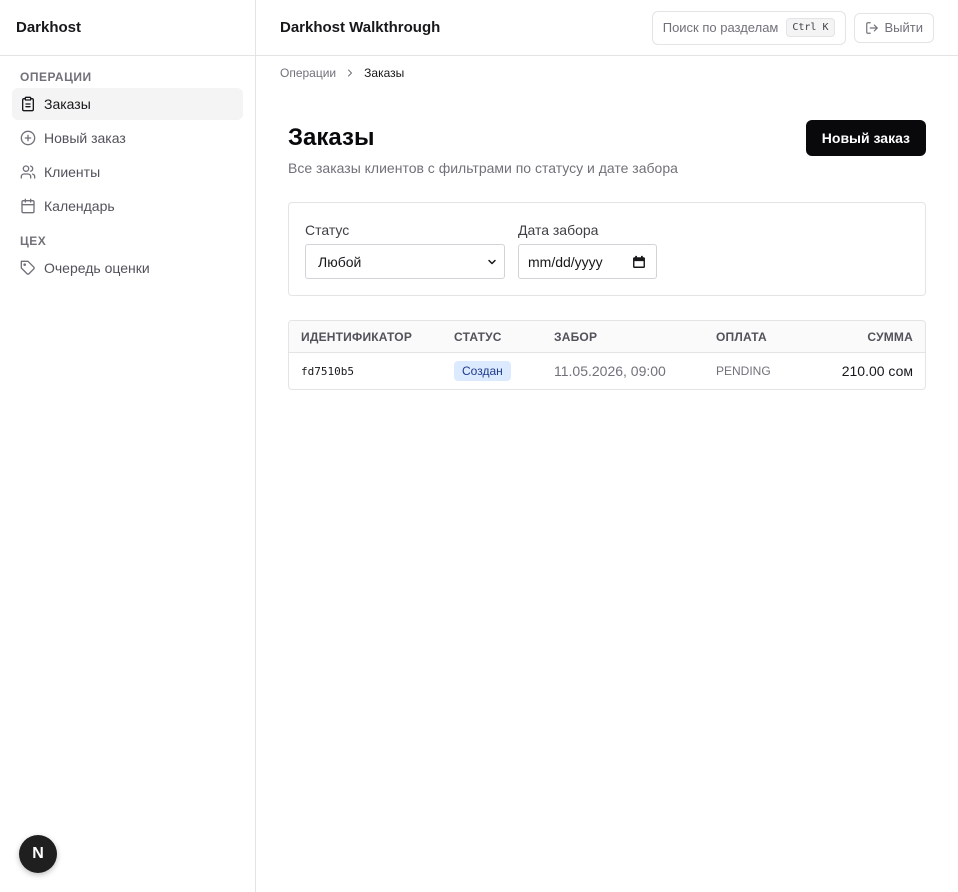  I want to click on logout-icon, so click(872, 28).